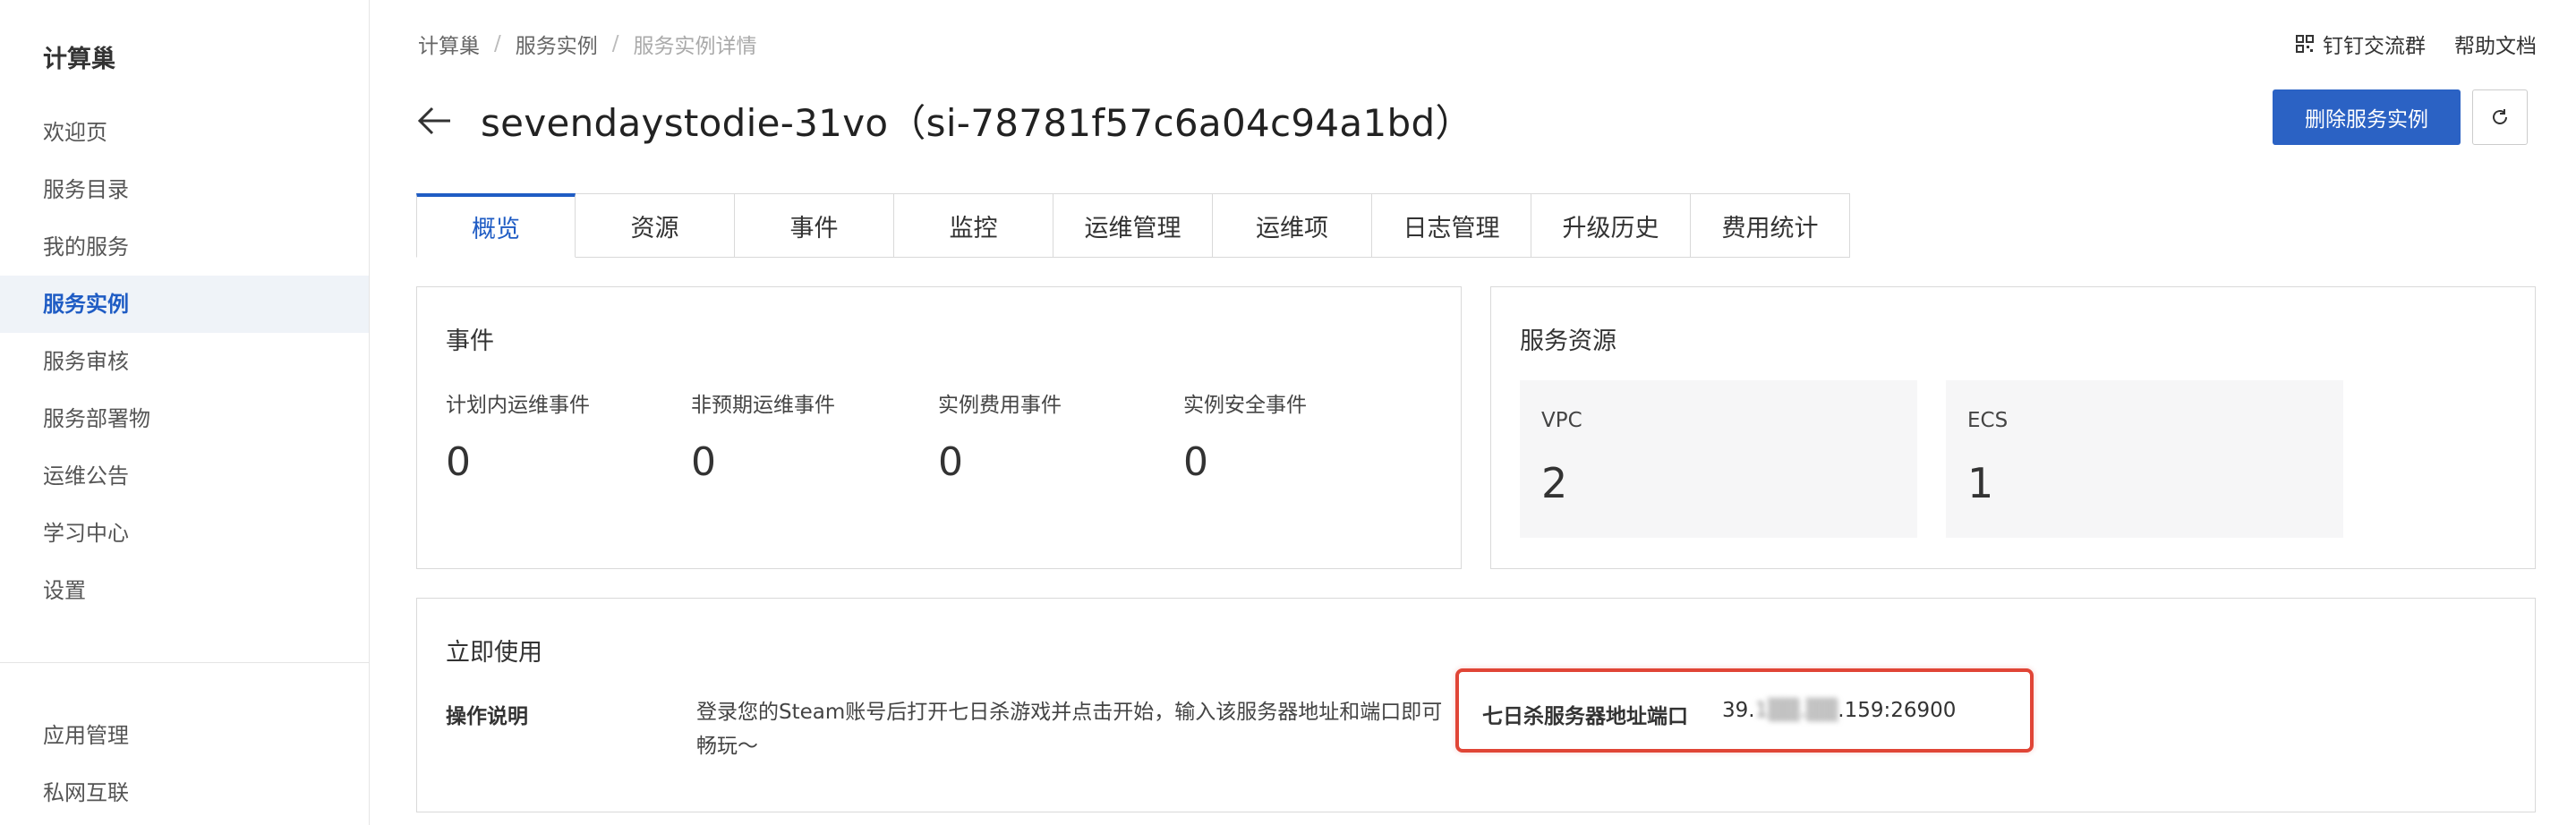 This screenshot has height=825, width=2576. Describe the element at coordinates (703, 462) in the screenshot. I see `event-value-unexpected: 0` at that location.